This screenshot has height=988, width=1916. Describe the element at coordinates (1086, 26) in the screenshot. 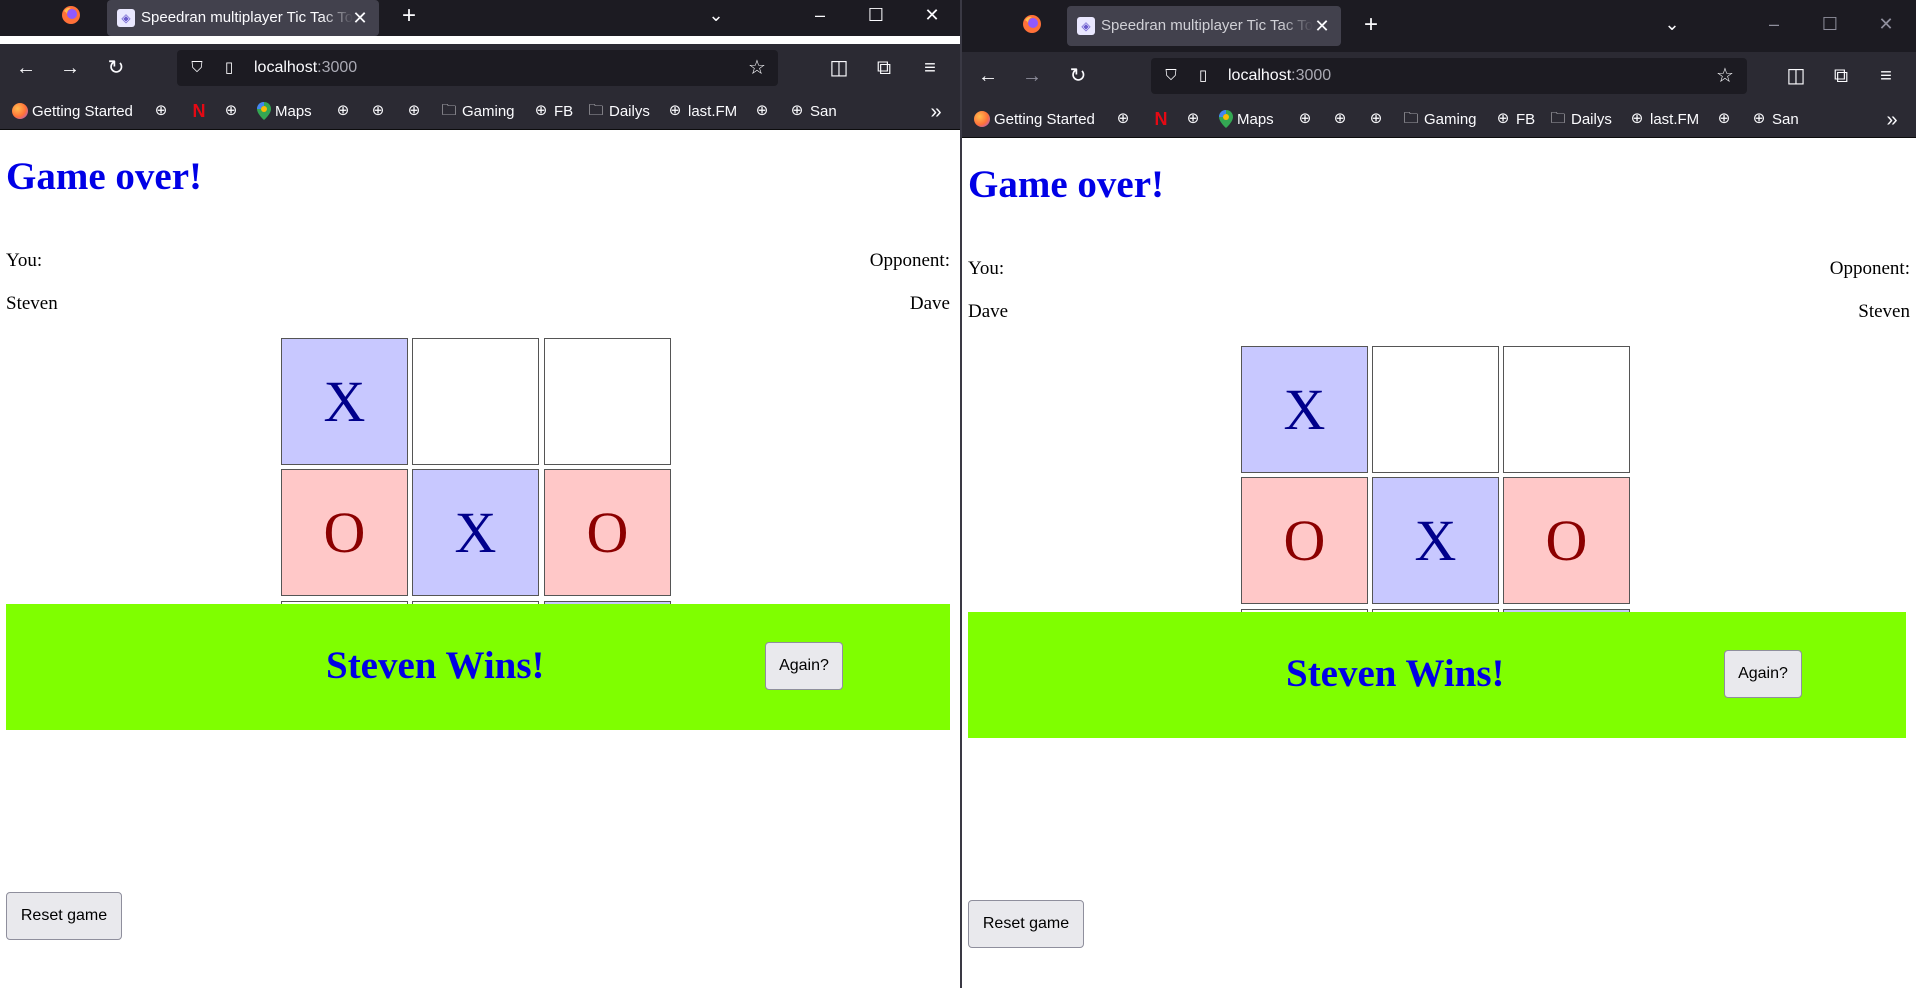

I see `tab-favicon-icon: ◈` at that location.